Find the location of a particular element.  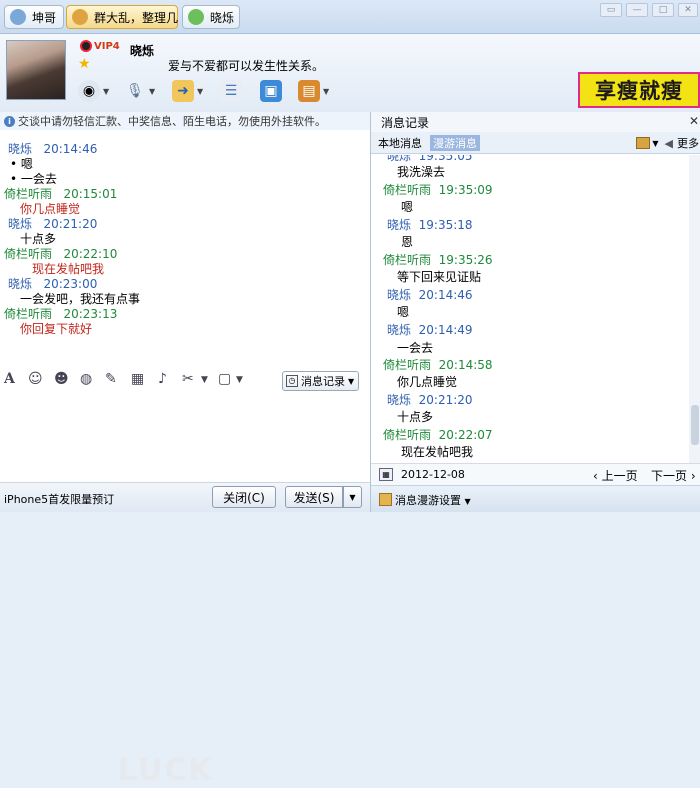

close-history-icon: ✕ is located at coordinates (694, 121).